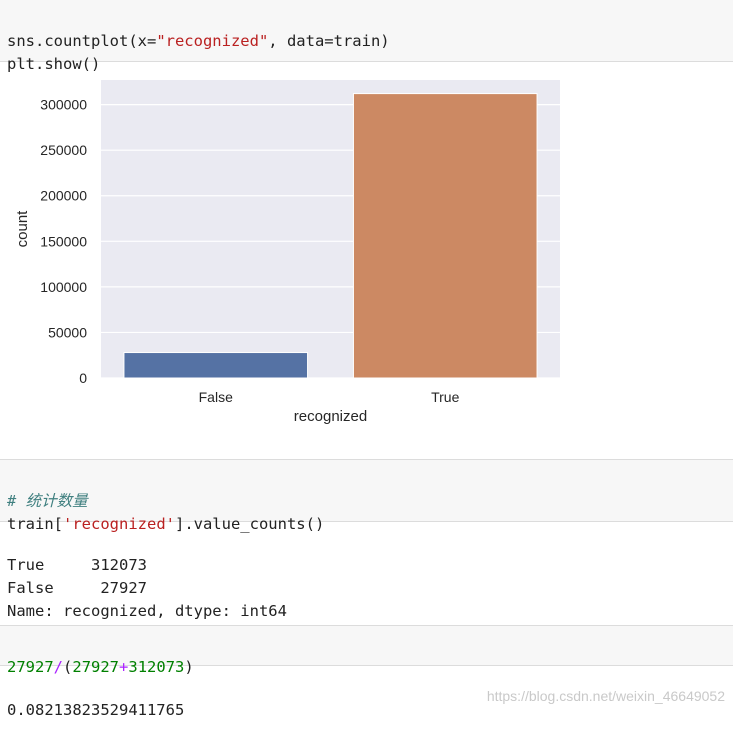 Image resolution: width=733 pixels, height=745 pixels. I want to click on y-tick-label-2: 100000, so click(63, 287).